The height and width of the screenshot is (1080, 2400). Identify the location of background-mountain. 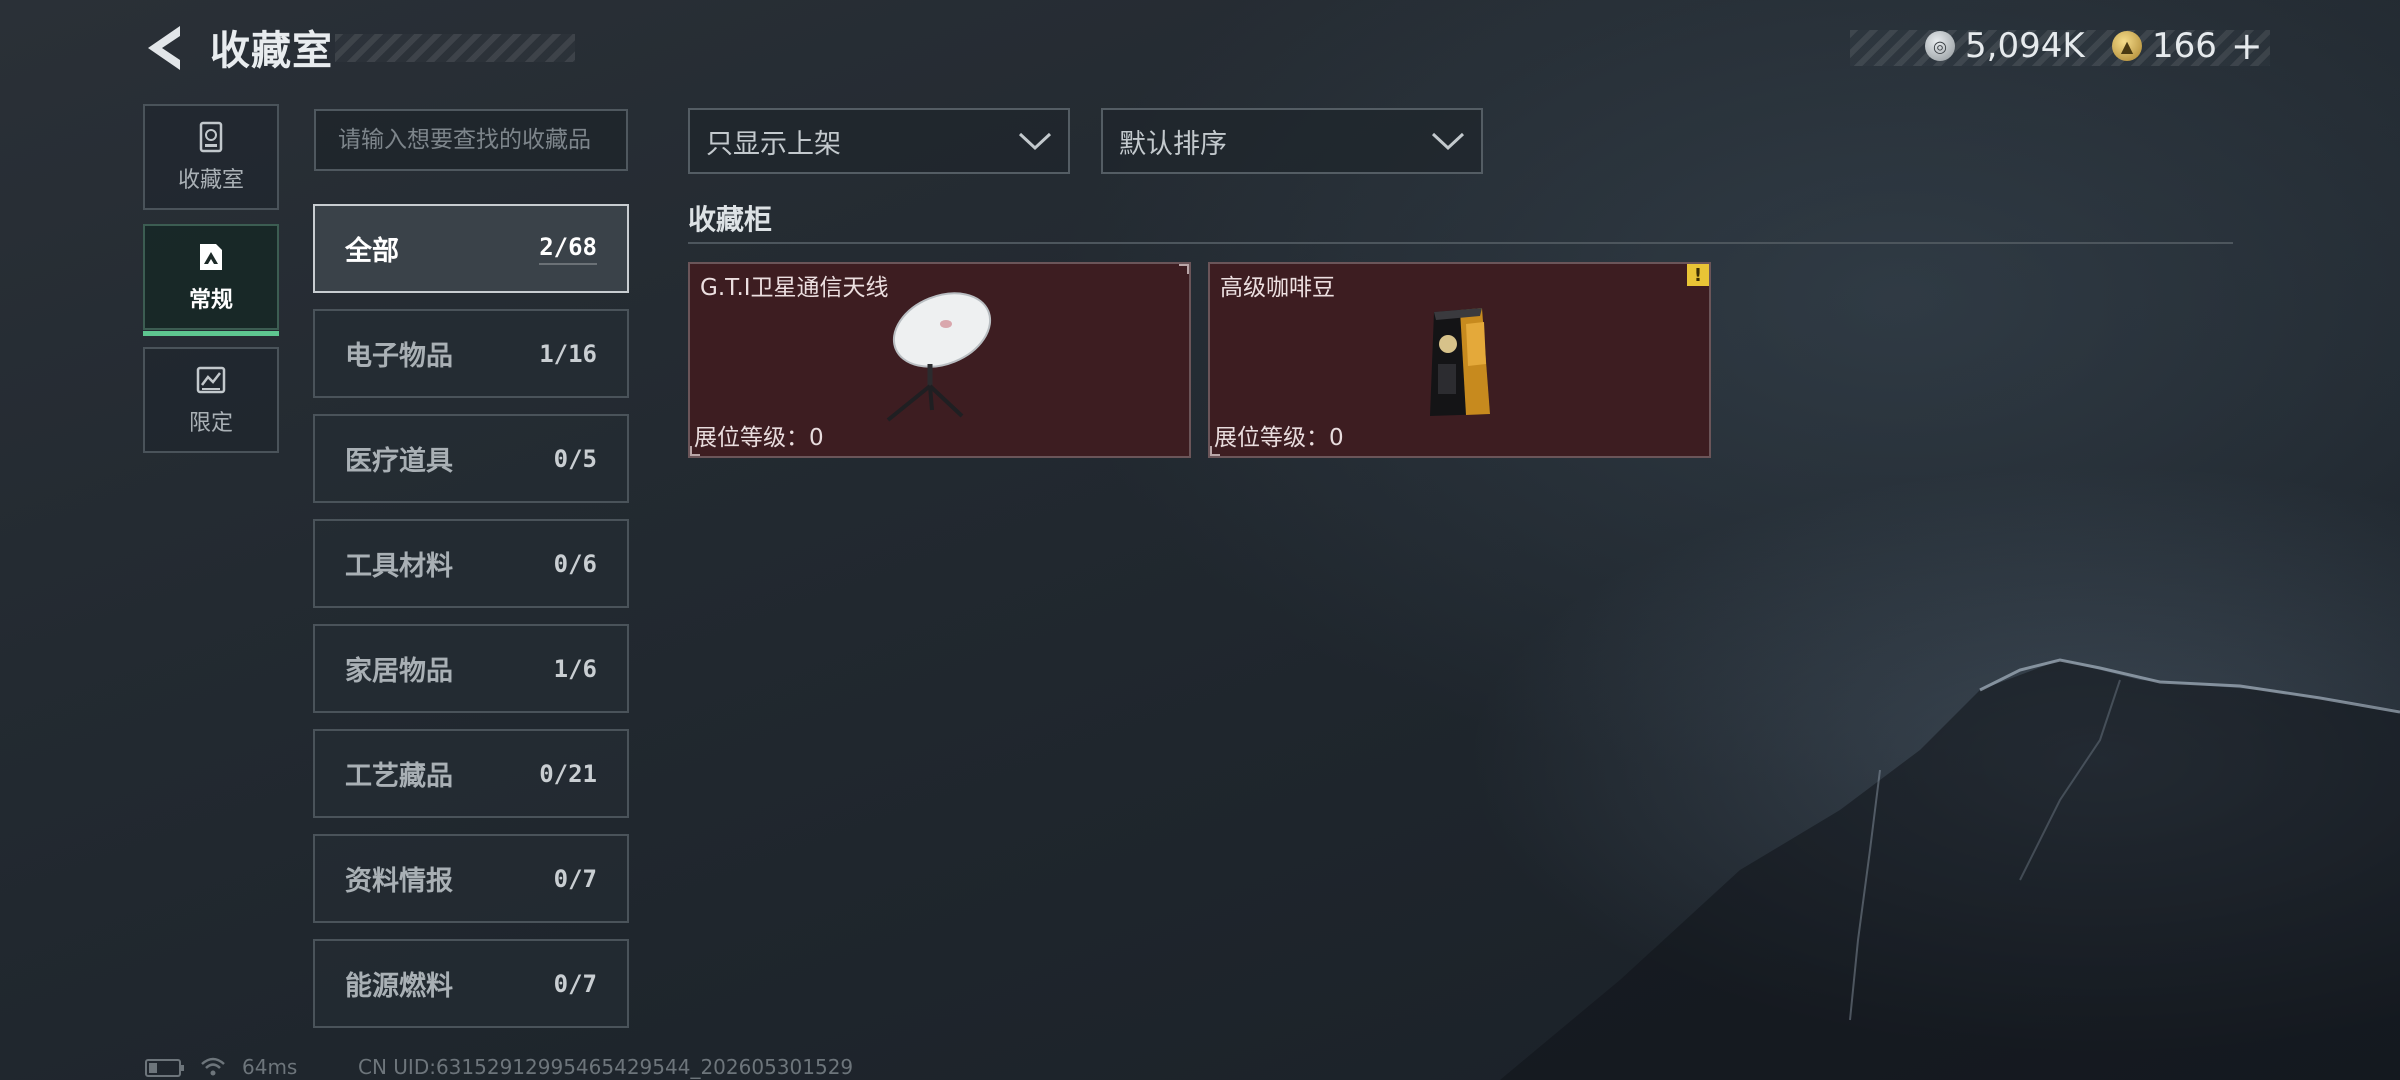
(1950, 869).